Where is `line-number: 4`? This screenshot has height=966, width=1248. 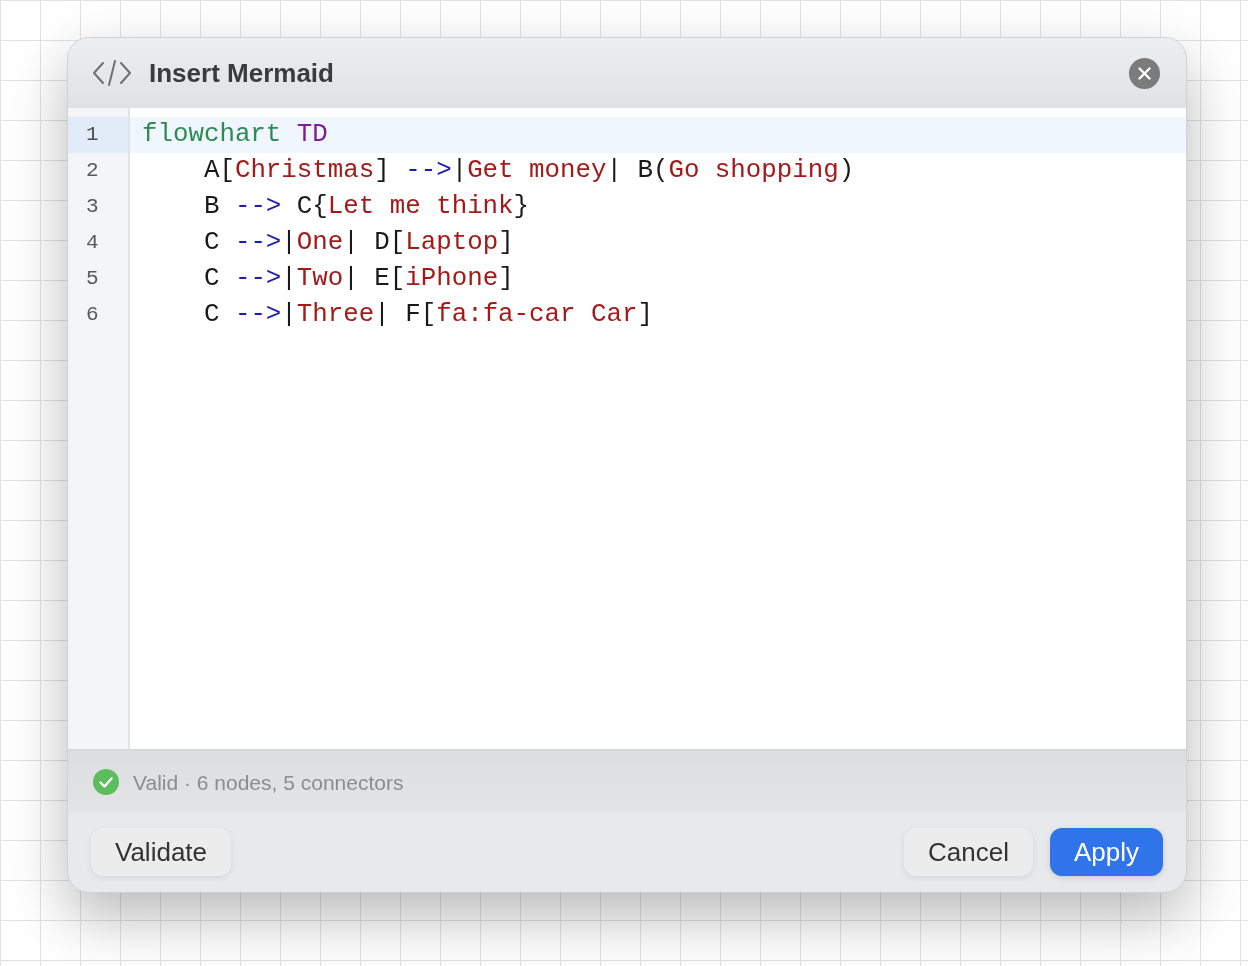 line-number: 4 is located at coordinates (92, 243).